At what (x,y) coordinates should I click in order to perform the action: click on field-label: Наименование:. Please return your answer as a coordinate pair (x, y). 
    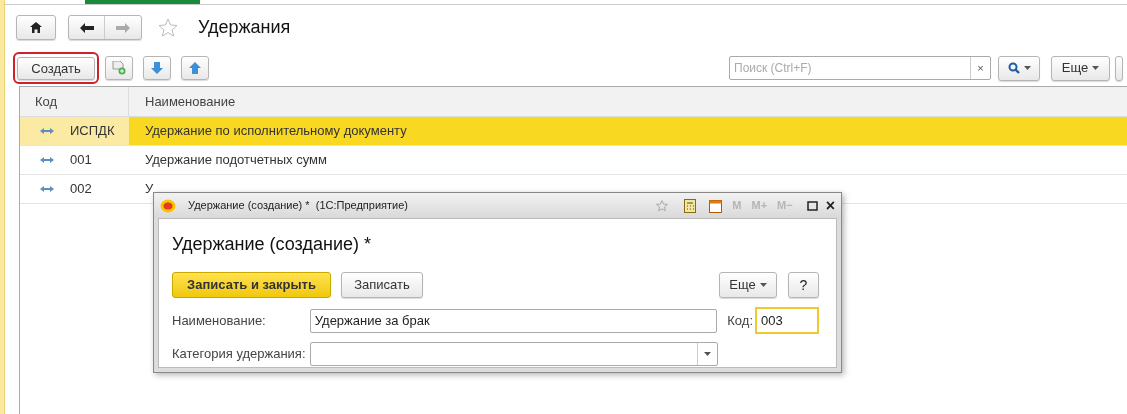
    Looking at the image, I should click on (219, 320).